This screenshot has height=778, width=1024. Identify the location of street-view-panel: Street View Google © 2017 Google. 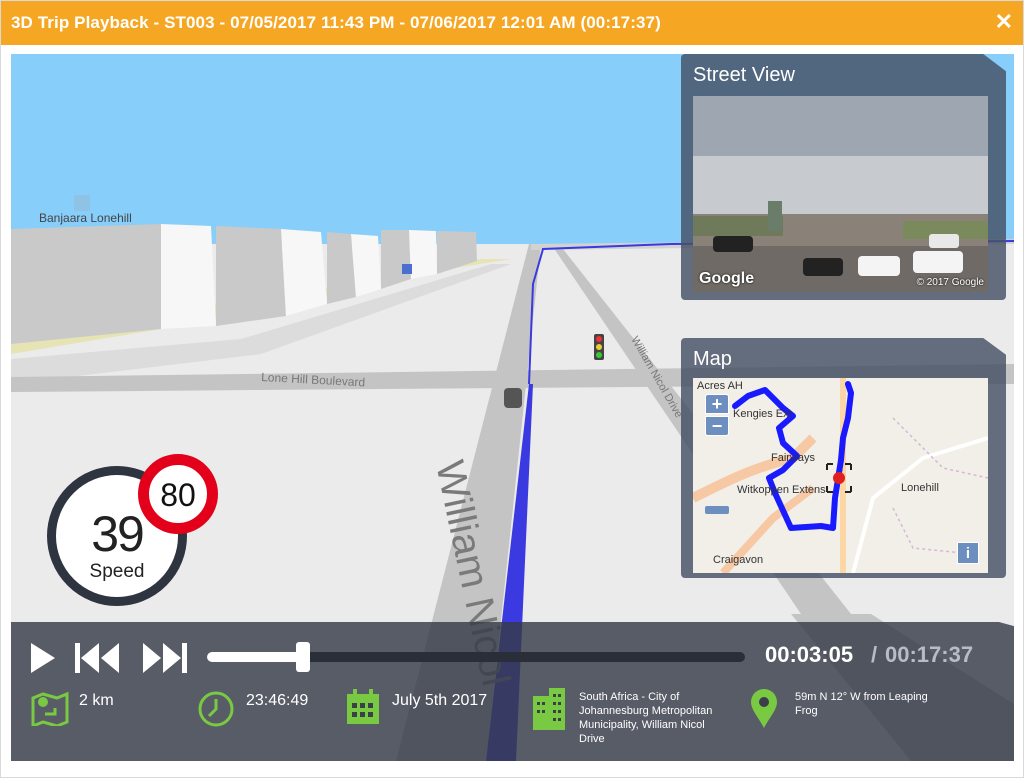
(843, 177).